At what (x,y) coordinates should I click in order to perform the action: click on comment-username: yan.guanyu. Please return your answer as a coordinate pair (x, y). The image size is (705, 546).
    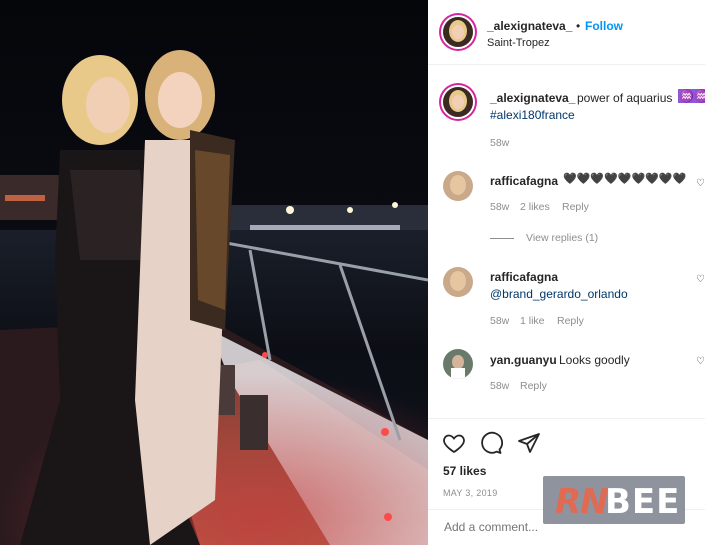
    Looking at the image, I should click on (523, 360).